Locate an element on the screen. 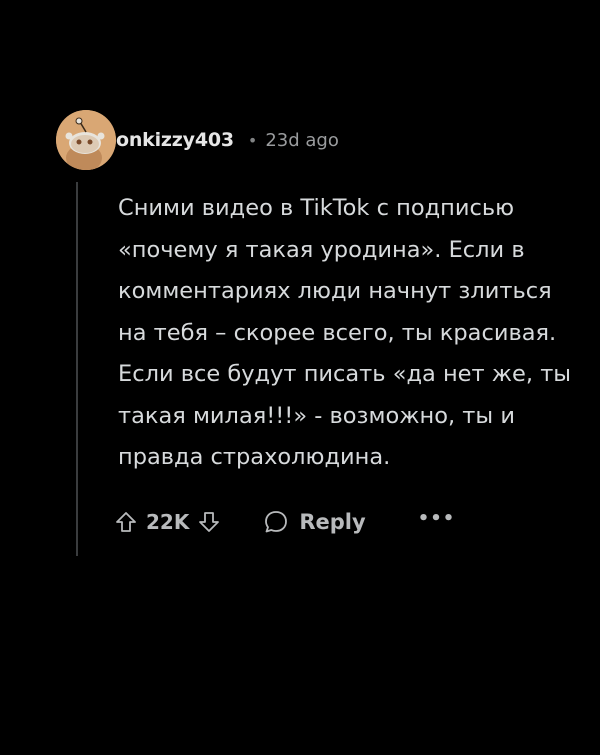  reply-button: Reply is located at coordinates (314, 522).